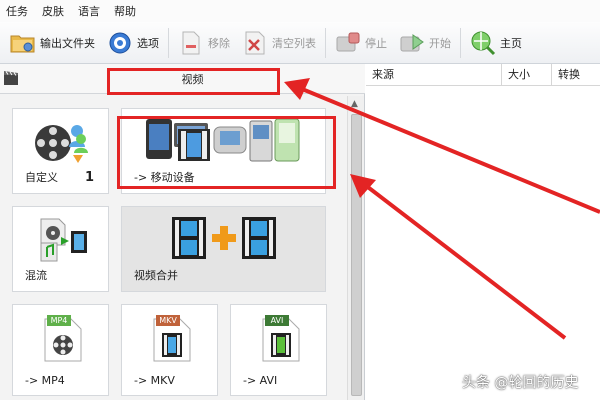  I want to click on stop-icon, so click(348, 43).